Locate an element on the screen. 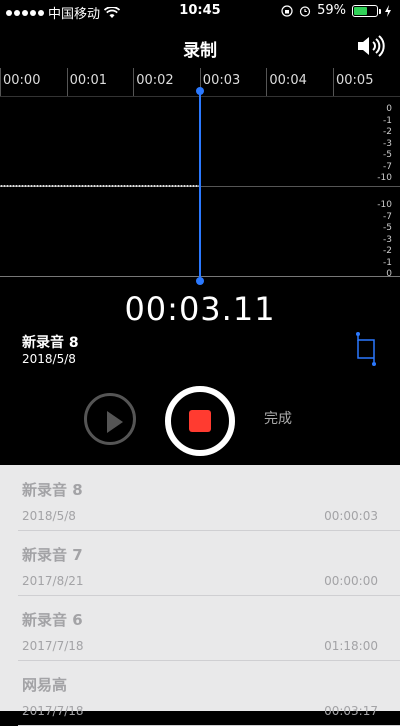 Image resolution: width=400 pixels, height=726 pixels. recording-list-item: 网易高 2017/7/18 00:03:17 is located at coordinates (200, 693).